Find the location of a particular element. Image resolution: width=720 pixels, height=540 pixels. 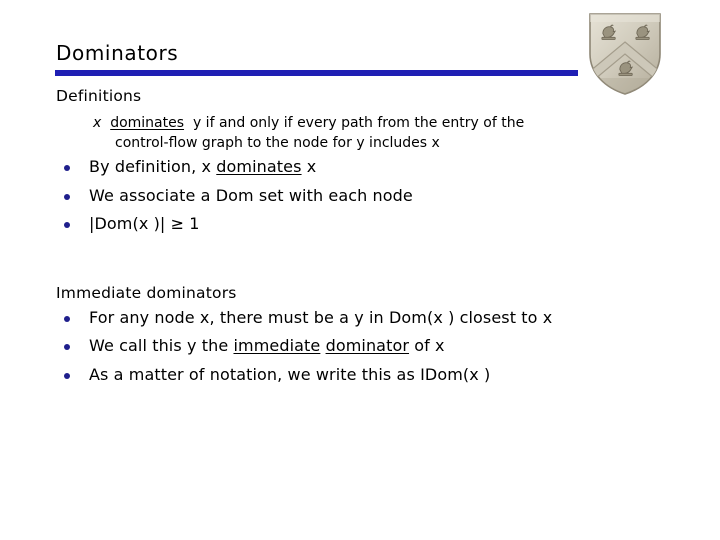

bullet-text-pre: We associate a Dom set with each node is located at coordinates (251, 195).